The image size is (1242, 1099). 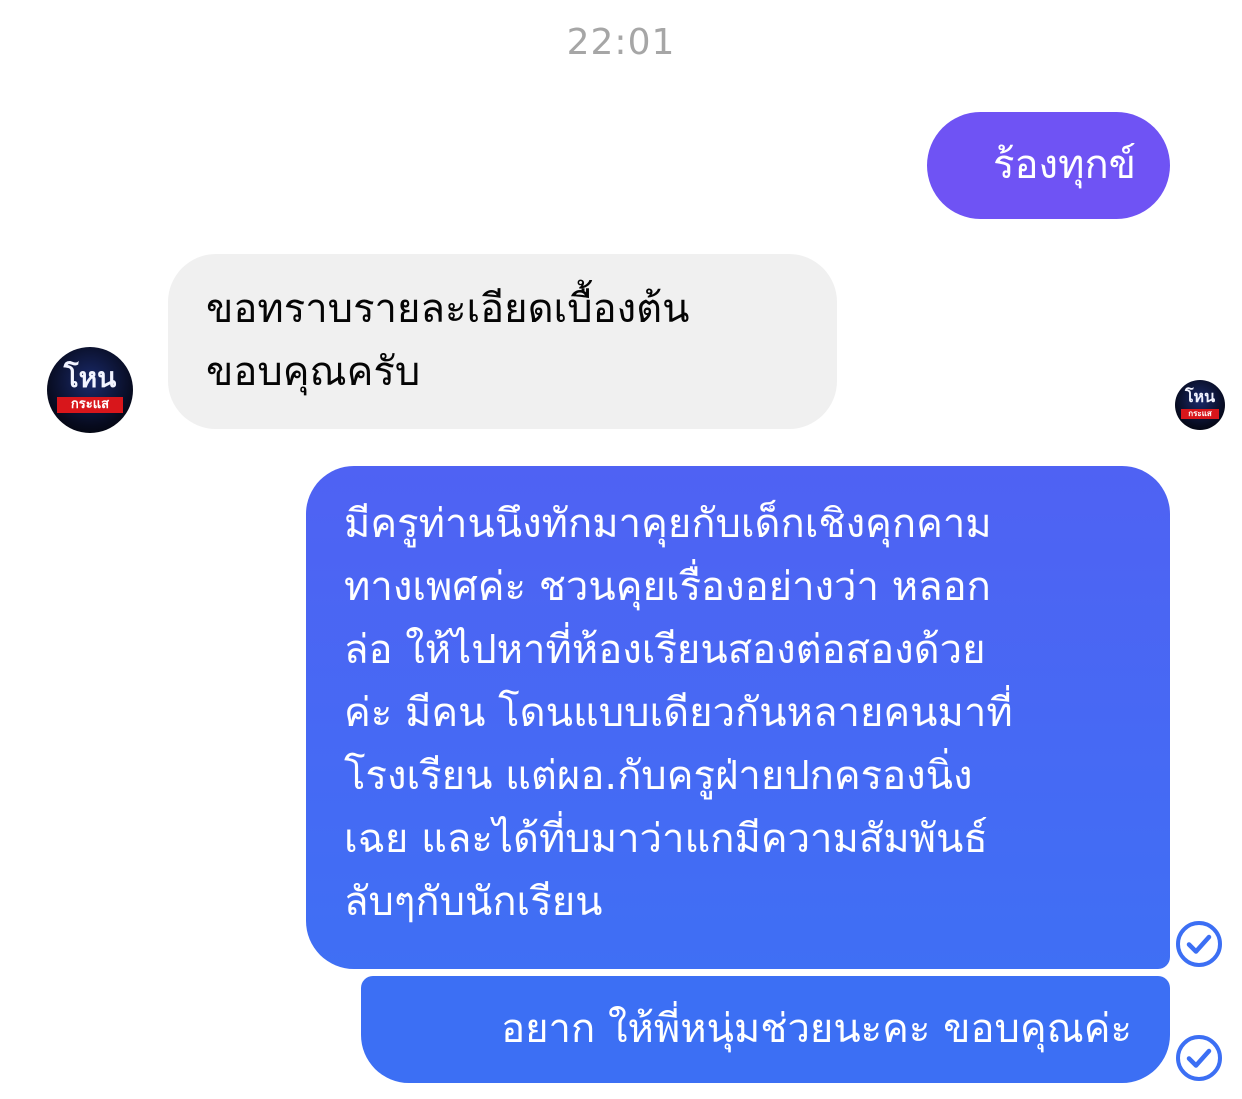 What do you see at coordinates (621, 42) in the screenshot?
I see `message-timestamp: 22:01` at bounding box center [621, 42].